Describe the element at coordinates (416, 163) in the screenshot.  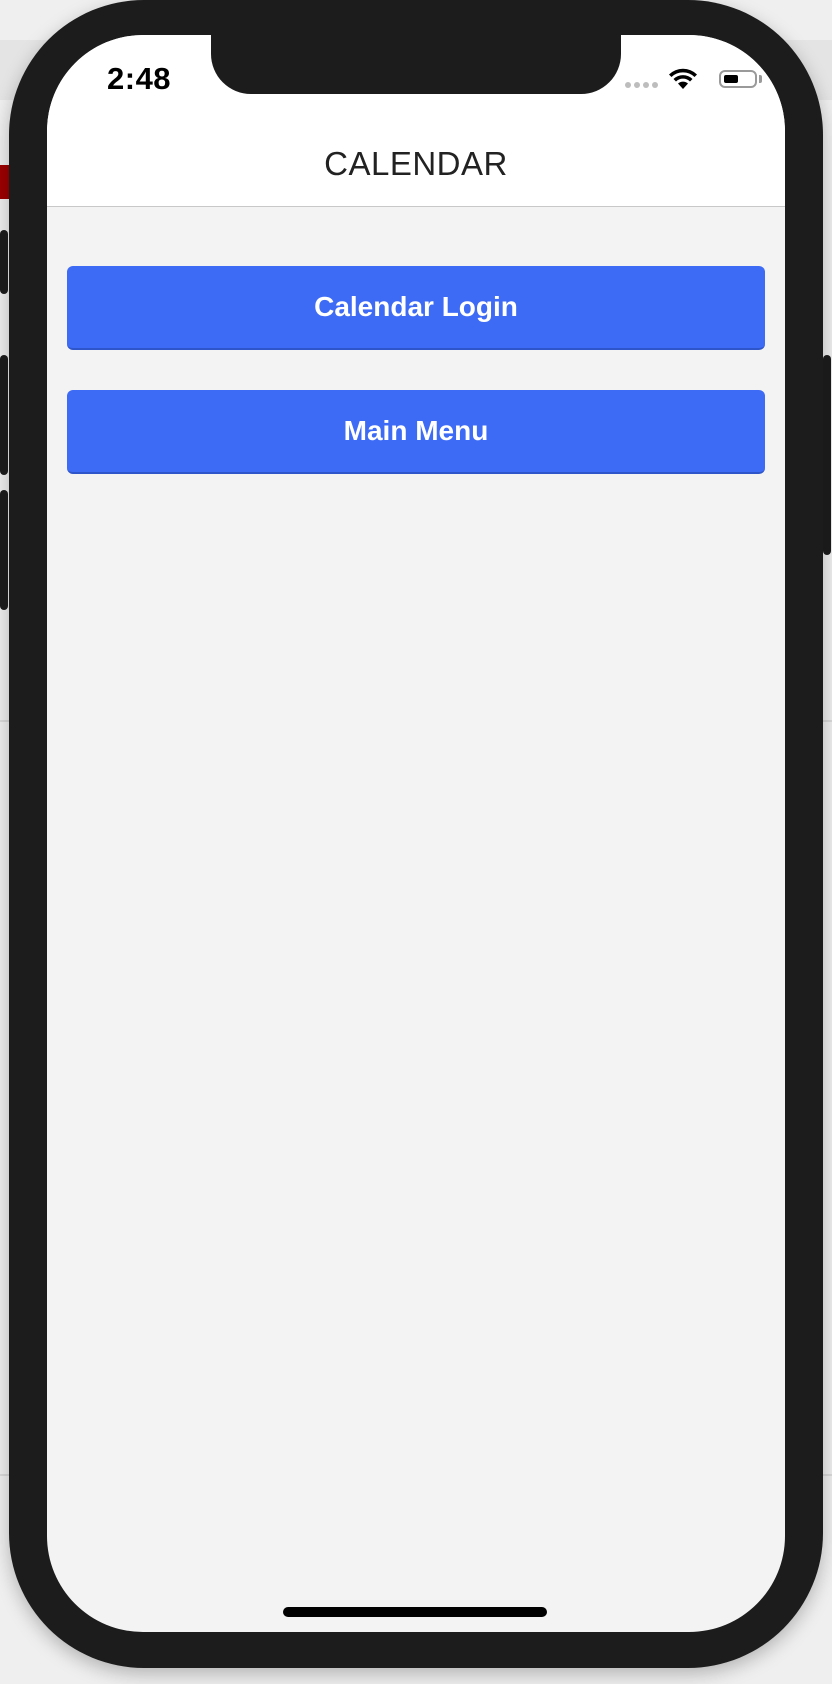
I see `page-title: CALENDAR` at that location.